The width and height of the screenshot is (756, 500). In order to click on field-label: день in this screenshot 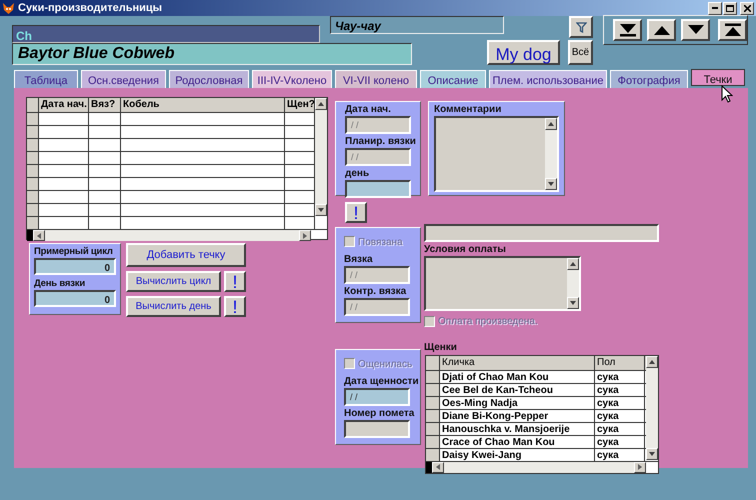, I will do `click(357, 174)`.